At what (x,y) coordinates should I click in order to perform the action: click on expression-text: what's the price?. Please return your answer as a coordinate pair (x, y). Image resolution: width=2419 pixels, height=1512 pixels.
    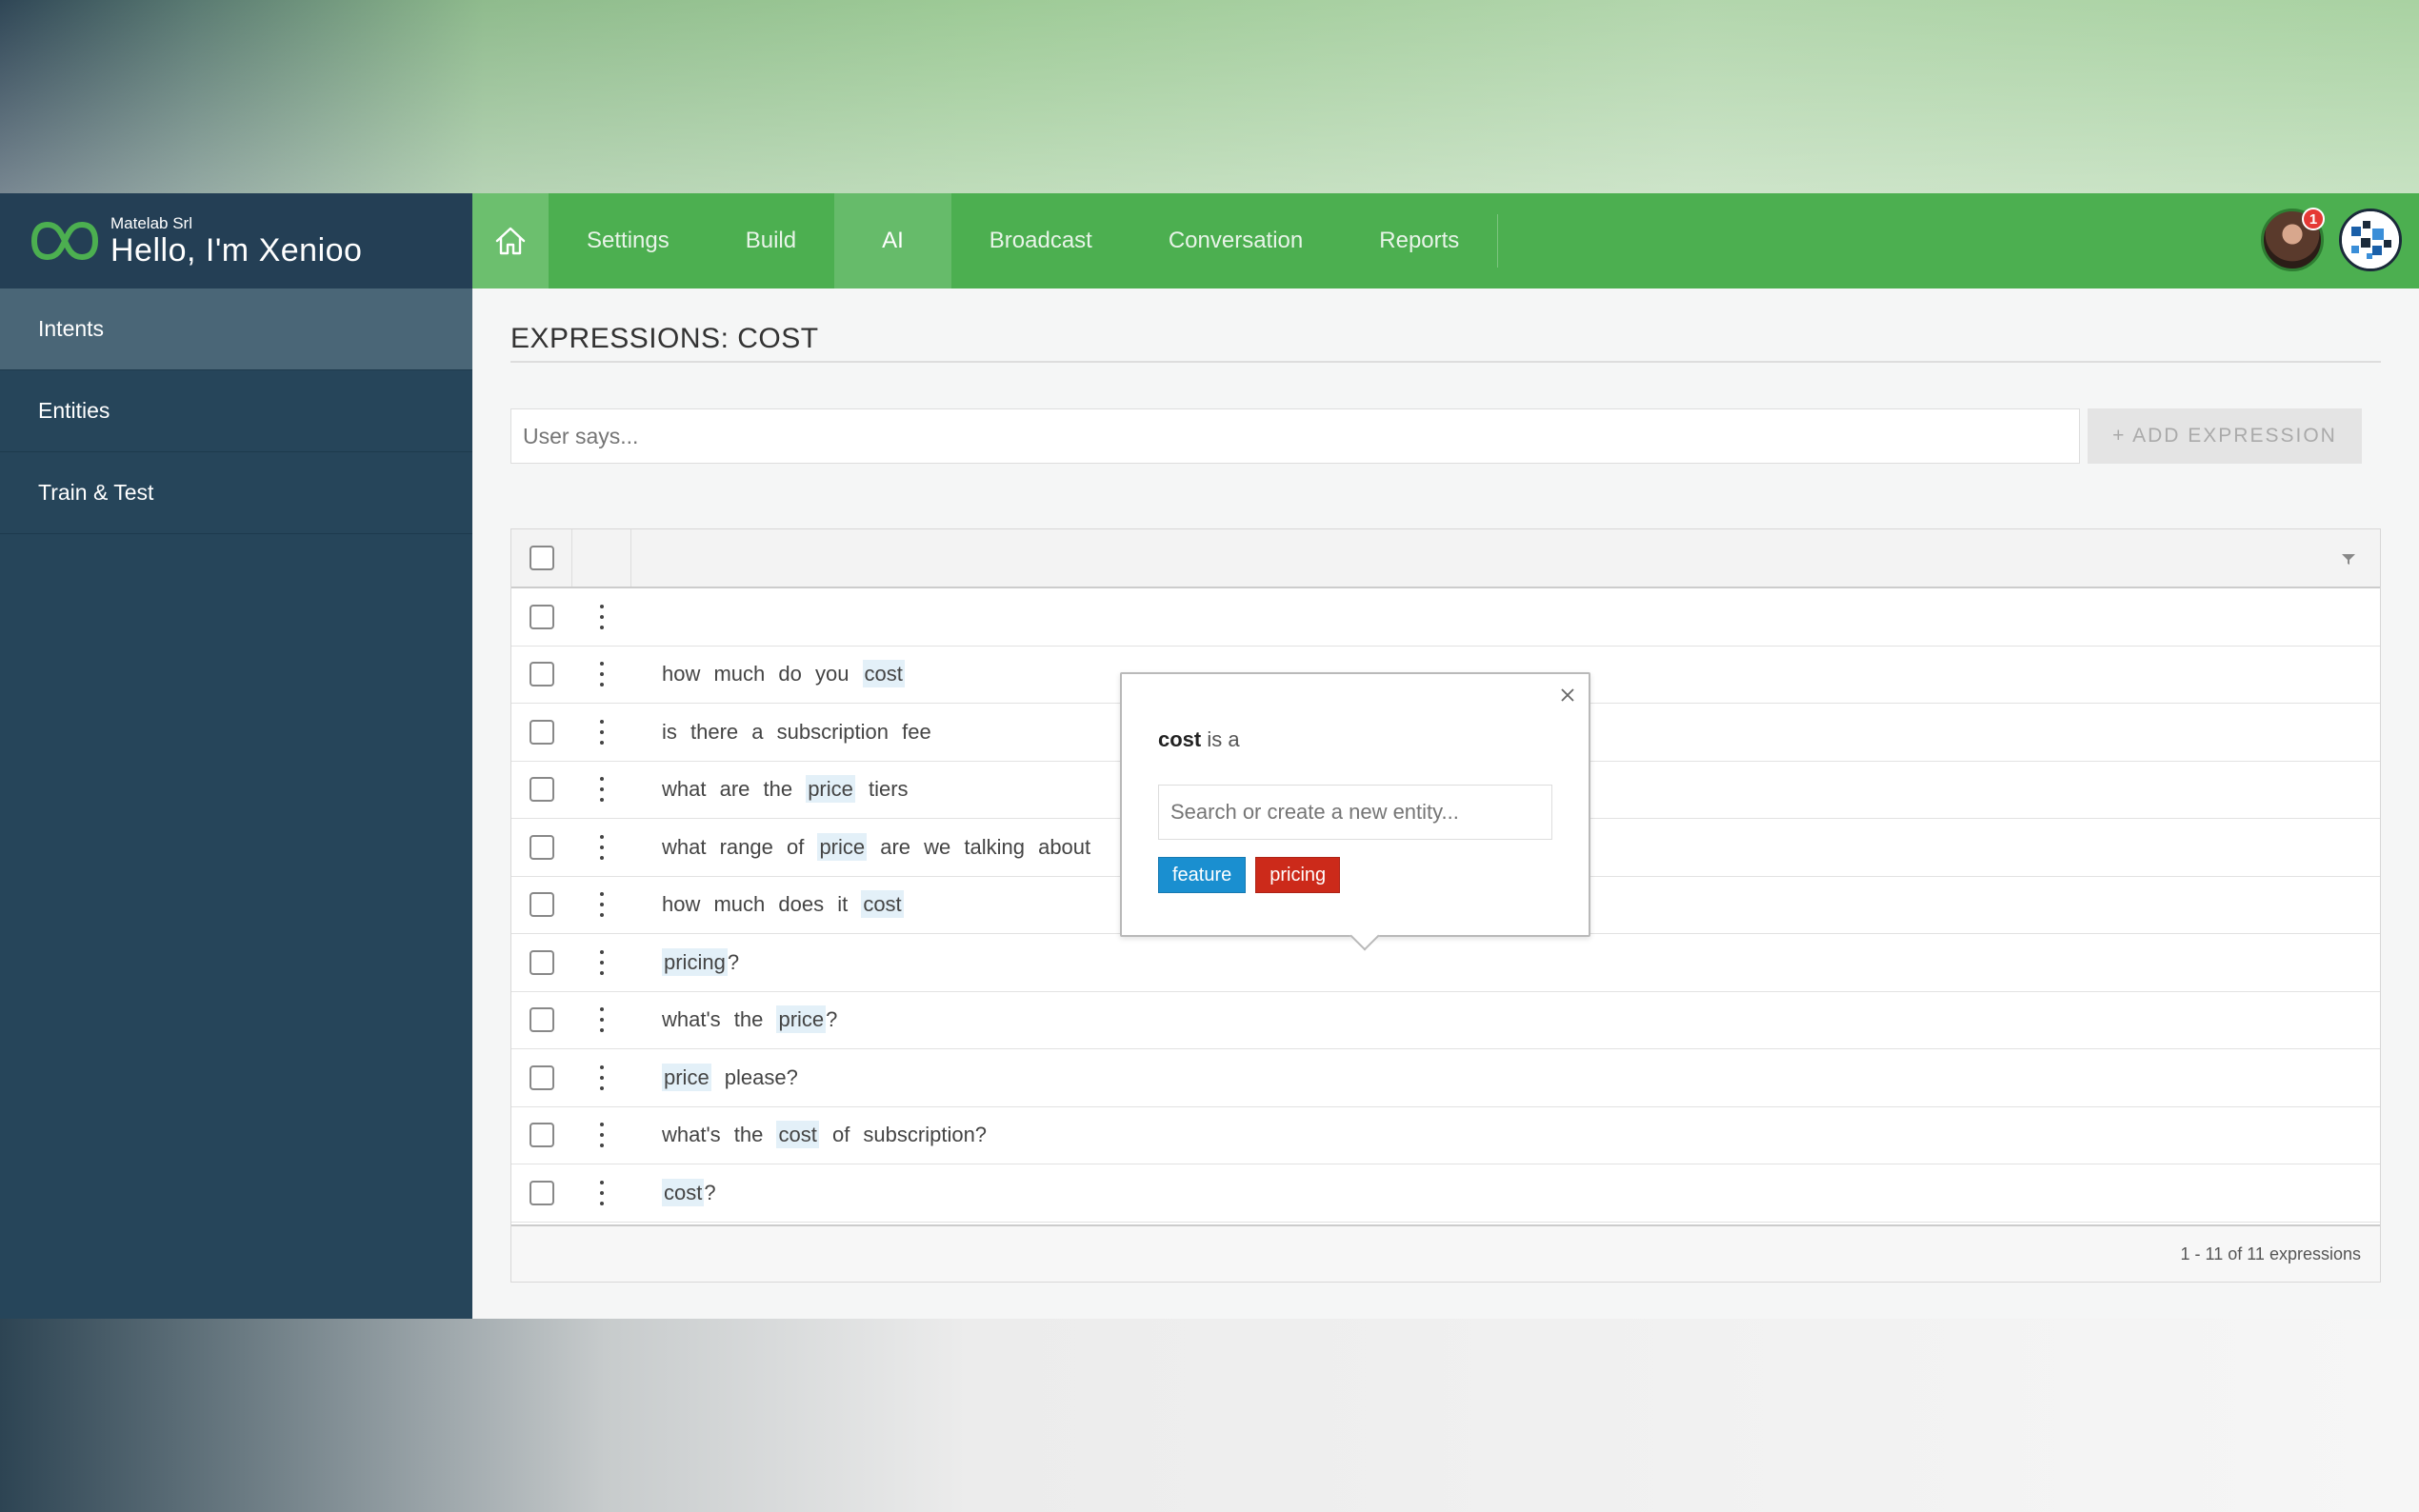
    Looking at the image, I should click on (734, 1019).